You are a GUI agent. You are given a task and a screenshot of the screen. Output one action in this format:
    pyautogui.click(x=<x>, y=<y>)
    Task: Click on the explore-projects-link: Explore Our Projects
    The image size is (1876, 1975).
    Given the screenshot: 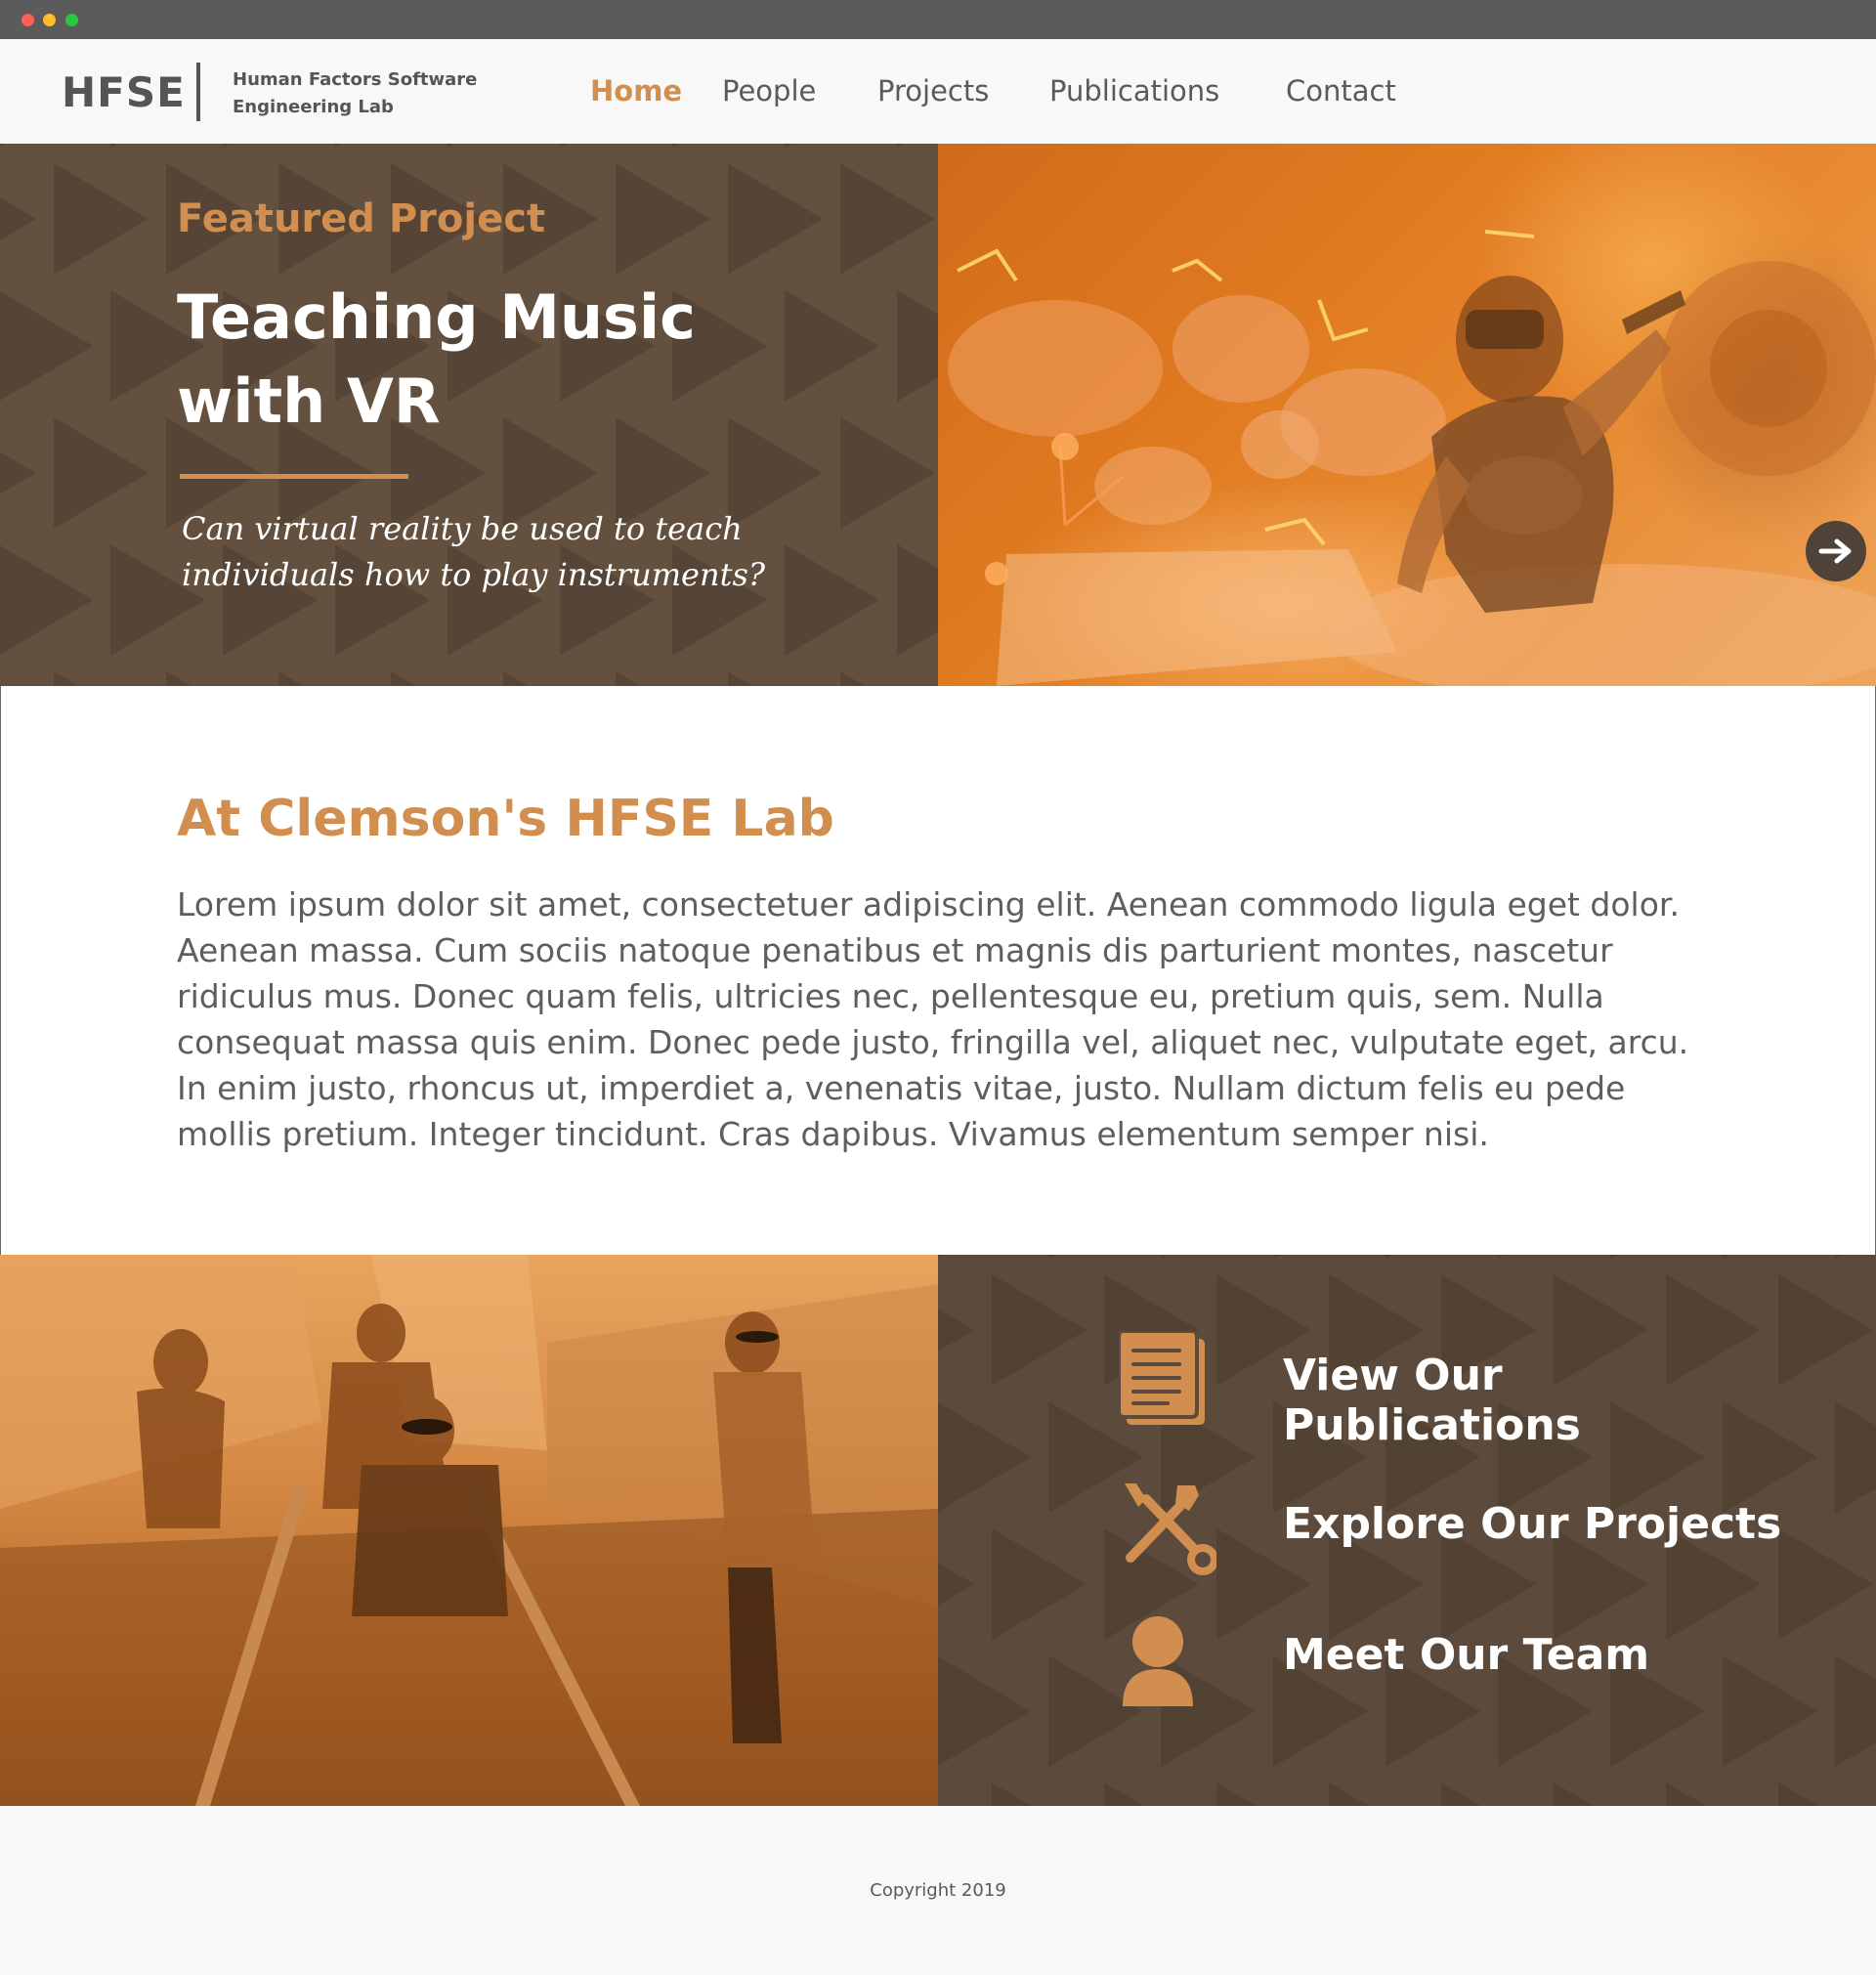 What is the action you would take?
    pyautogui.click(x=1461, y=1527)
    